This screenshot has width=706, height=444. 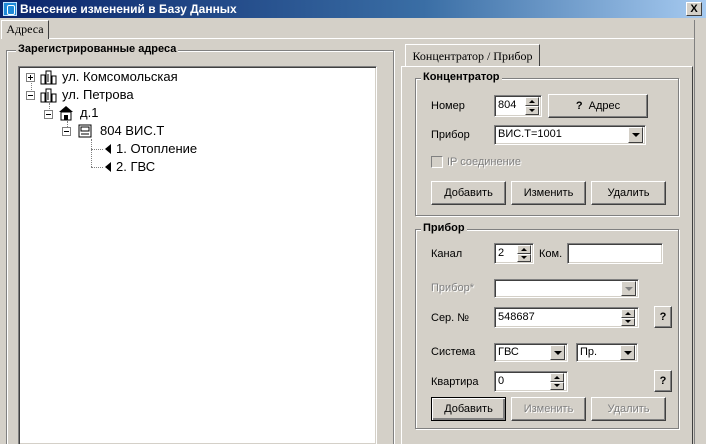 What do you see at coordinates (97, 49) in the screenshot?
I see `addresses-group-title: Зарегистрированные адреса` at bounding box center [97, 49].